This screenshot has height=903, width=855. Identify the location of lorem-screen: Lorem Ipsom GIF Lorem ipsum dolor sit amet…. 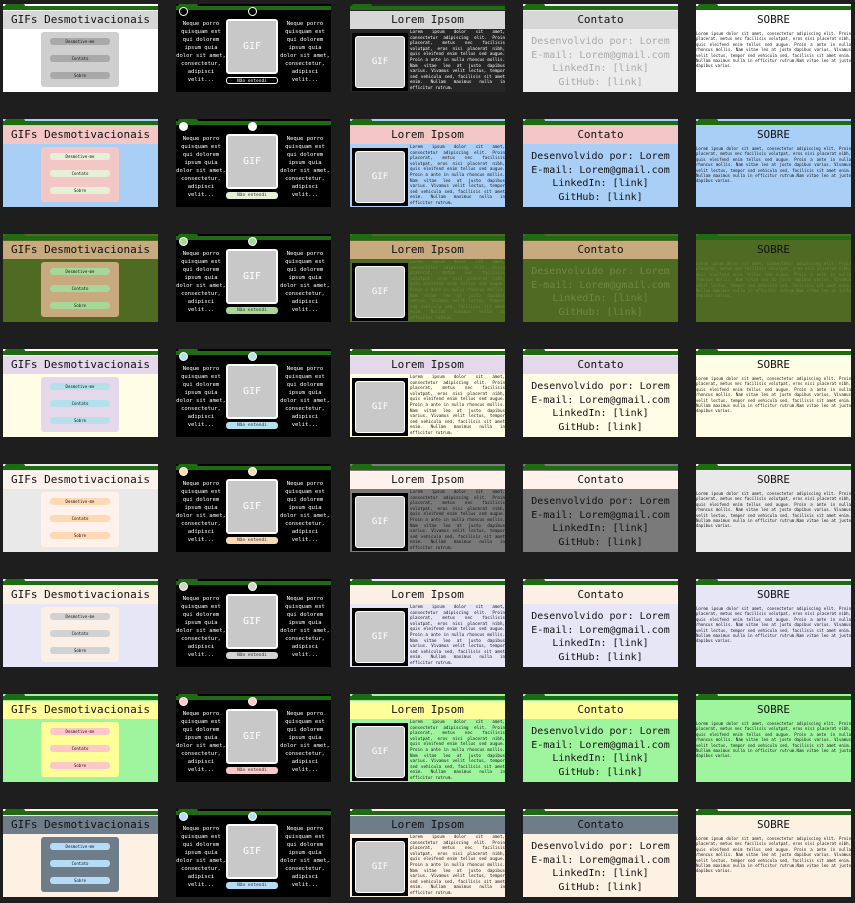
(427, 623).